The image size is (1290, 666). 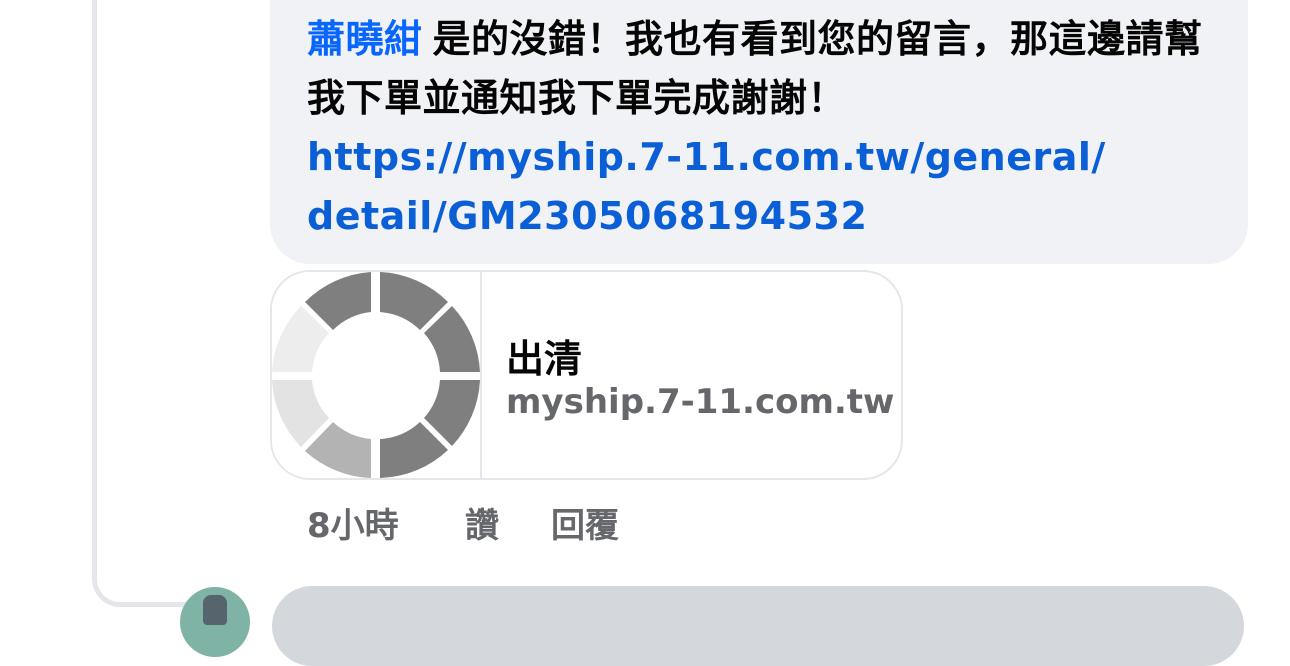 I want to click on next-comment-bubble, so click(x=758, y=626).